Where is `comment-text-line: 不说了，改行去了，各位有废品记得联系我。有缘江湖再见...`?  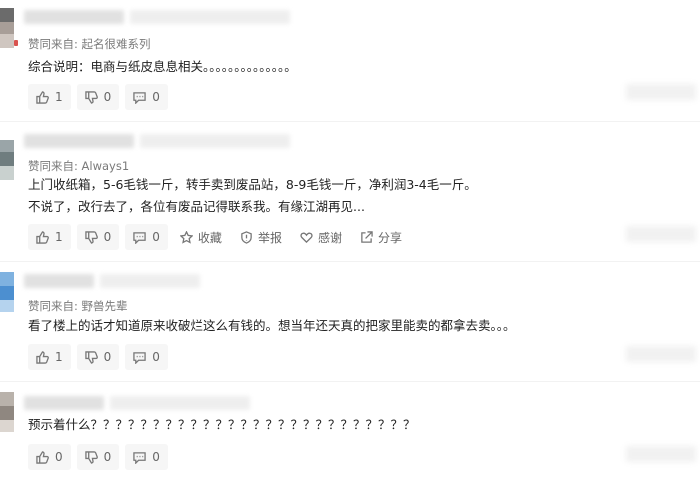 comment-text-line: 不说了，改行去了，各位有废品记得联系我。有缘江湖再见... is located at coordinates (196, 206).